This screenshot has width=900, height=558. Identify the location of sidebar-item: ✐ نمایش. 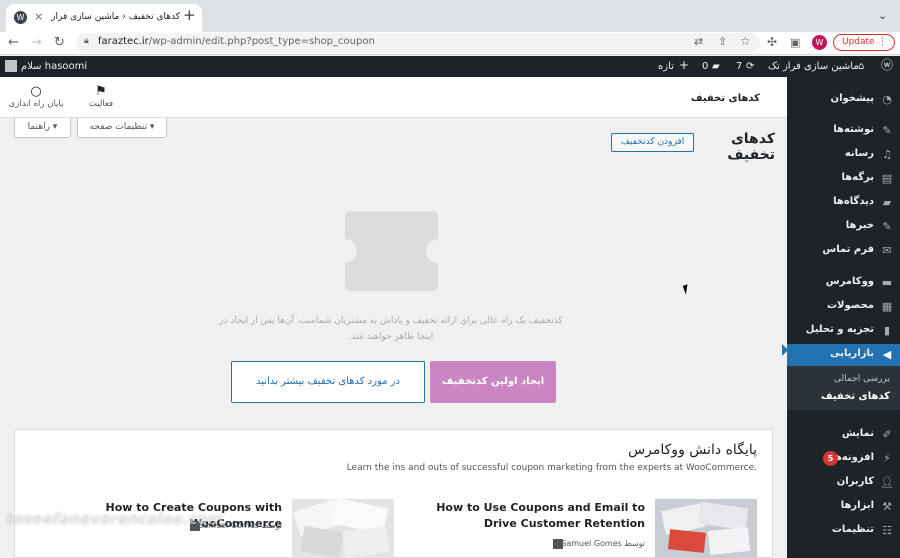
(843, 435).